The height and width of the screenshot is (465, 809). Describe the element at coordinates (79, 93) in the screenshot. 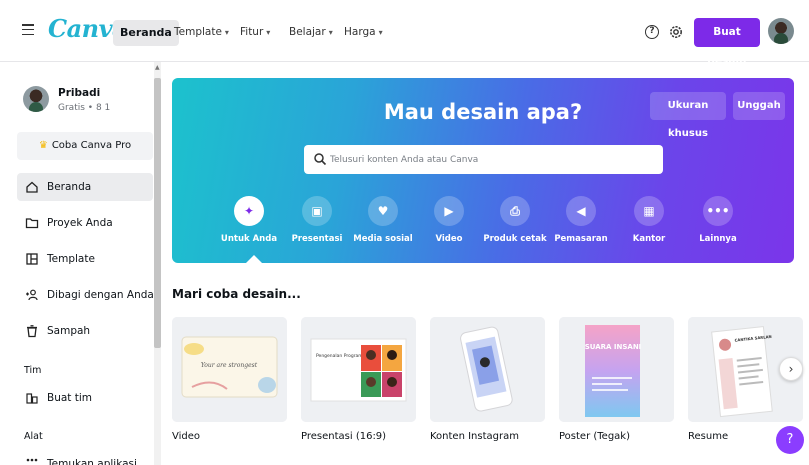

I see `profile-name: Pribadi` at that location.